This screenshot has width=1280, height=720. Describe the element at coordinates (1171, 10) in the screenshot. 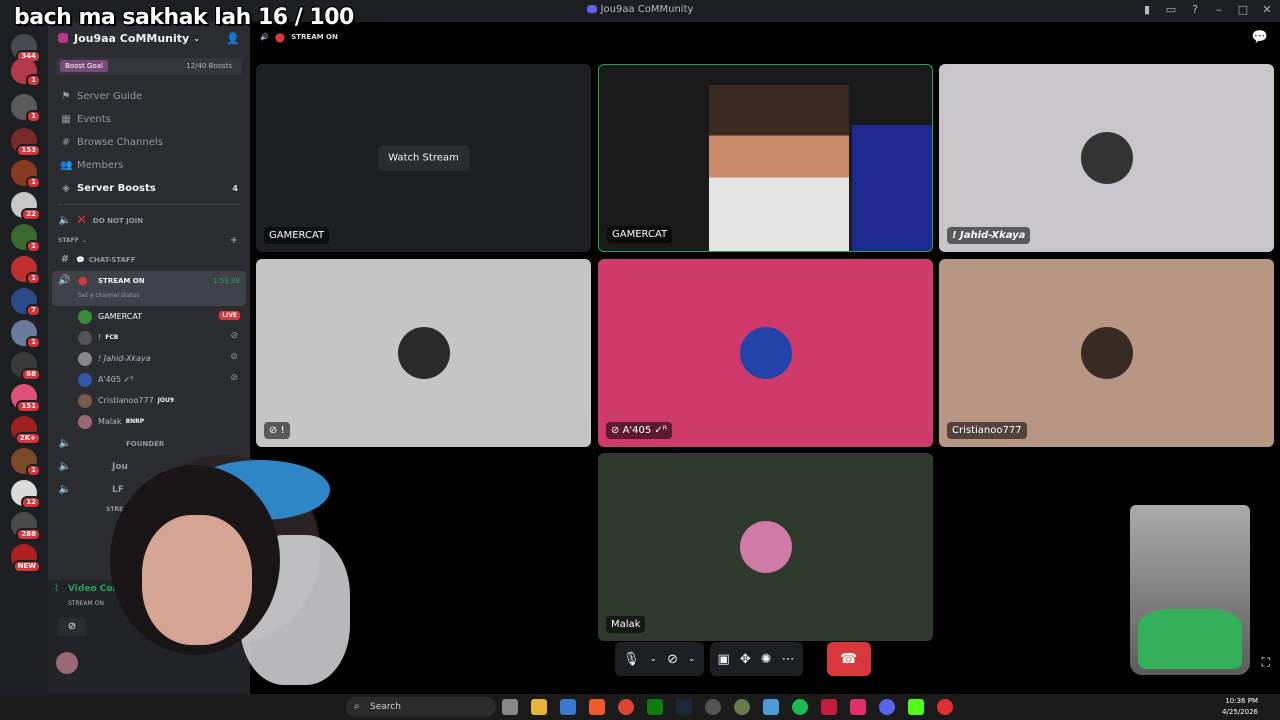

I see `inbox-icon: ▭` at that location.